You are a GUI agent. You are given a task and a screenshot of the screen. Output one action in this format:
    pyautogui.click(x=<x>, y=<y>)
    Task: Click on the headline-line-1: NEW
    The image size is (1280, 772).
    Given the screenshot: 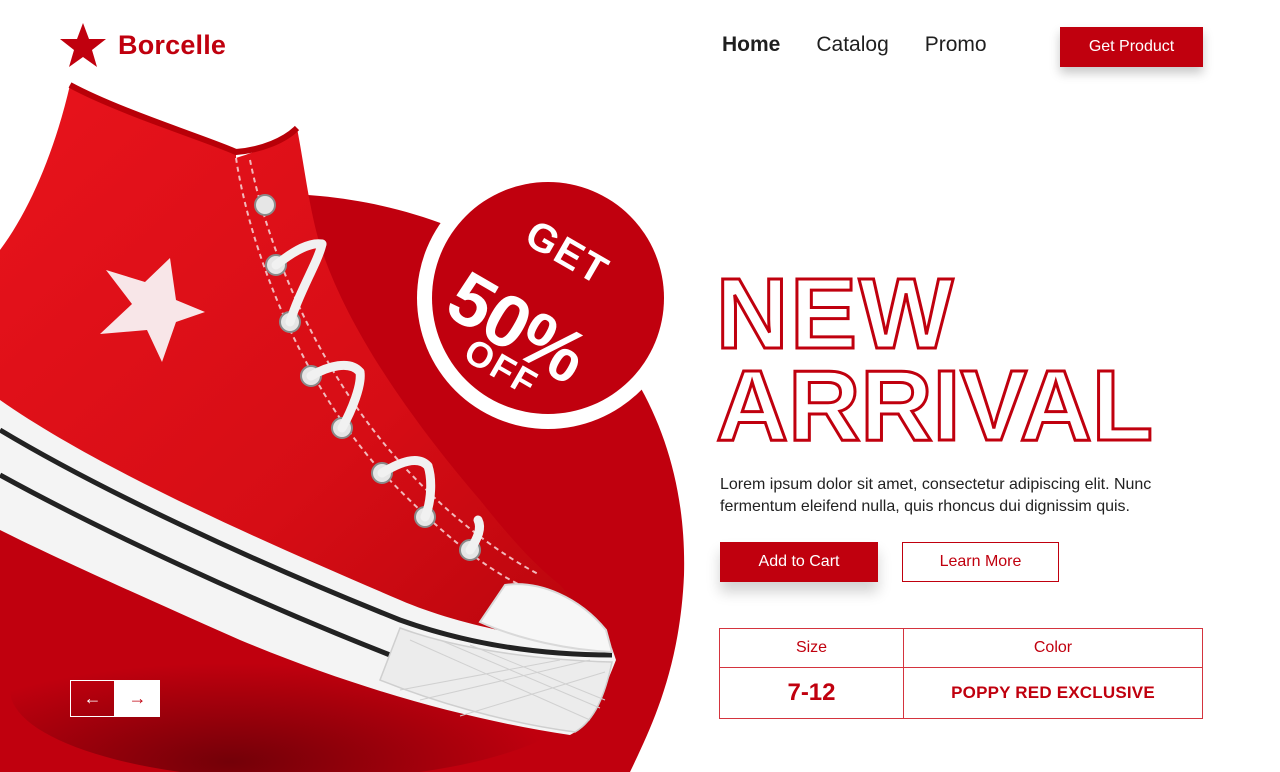 What is the action you would take?
    pyautogui.click(x=835, y=314)
    